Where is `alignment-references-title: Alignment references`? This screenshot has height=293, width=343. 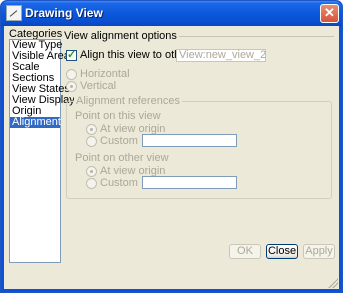 alignment-references-title: Alignment references is located at coordinates (128, 101).